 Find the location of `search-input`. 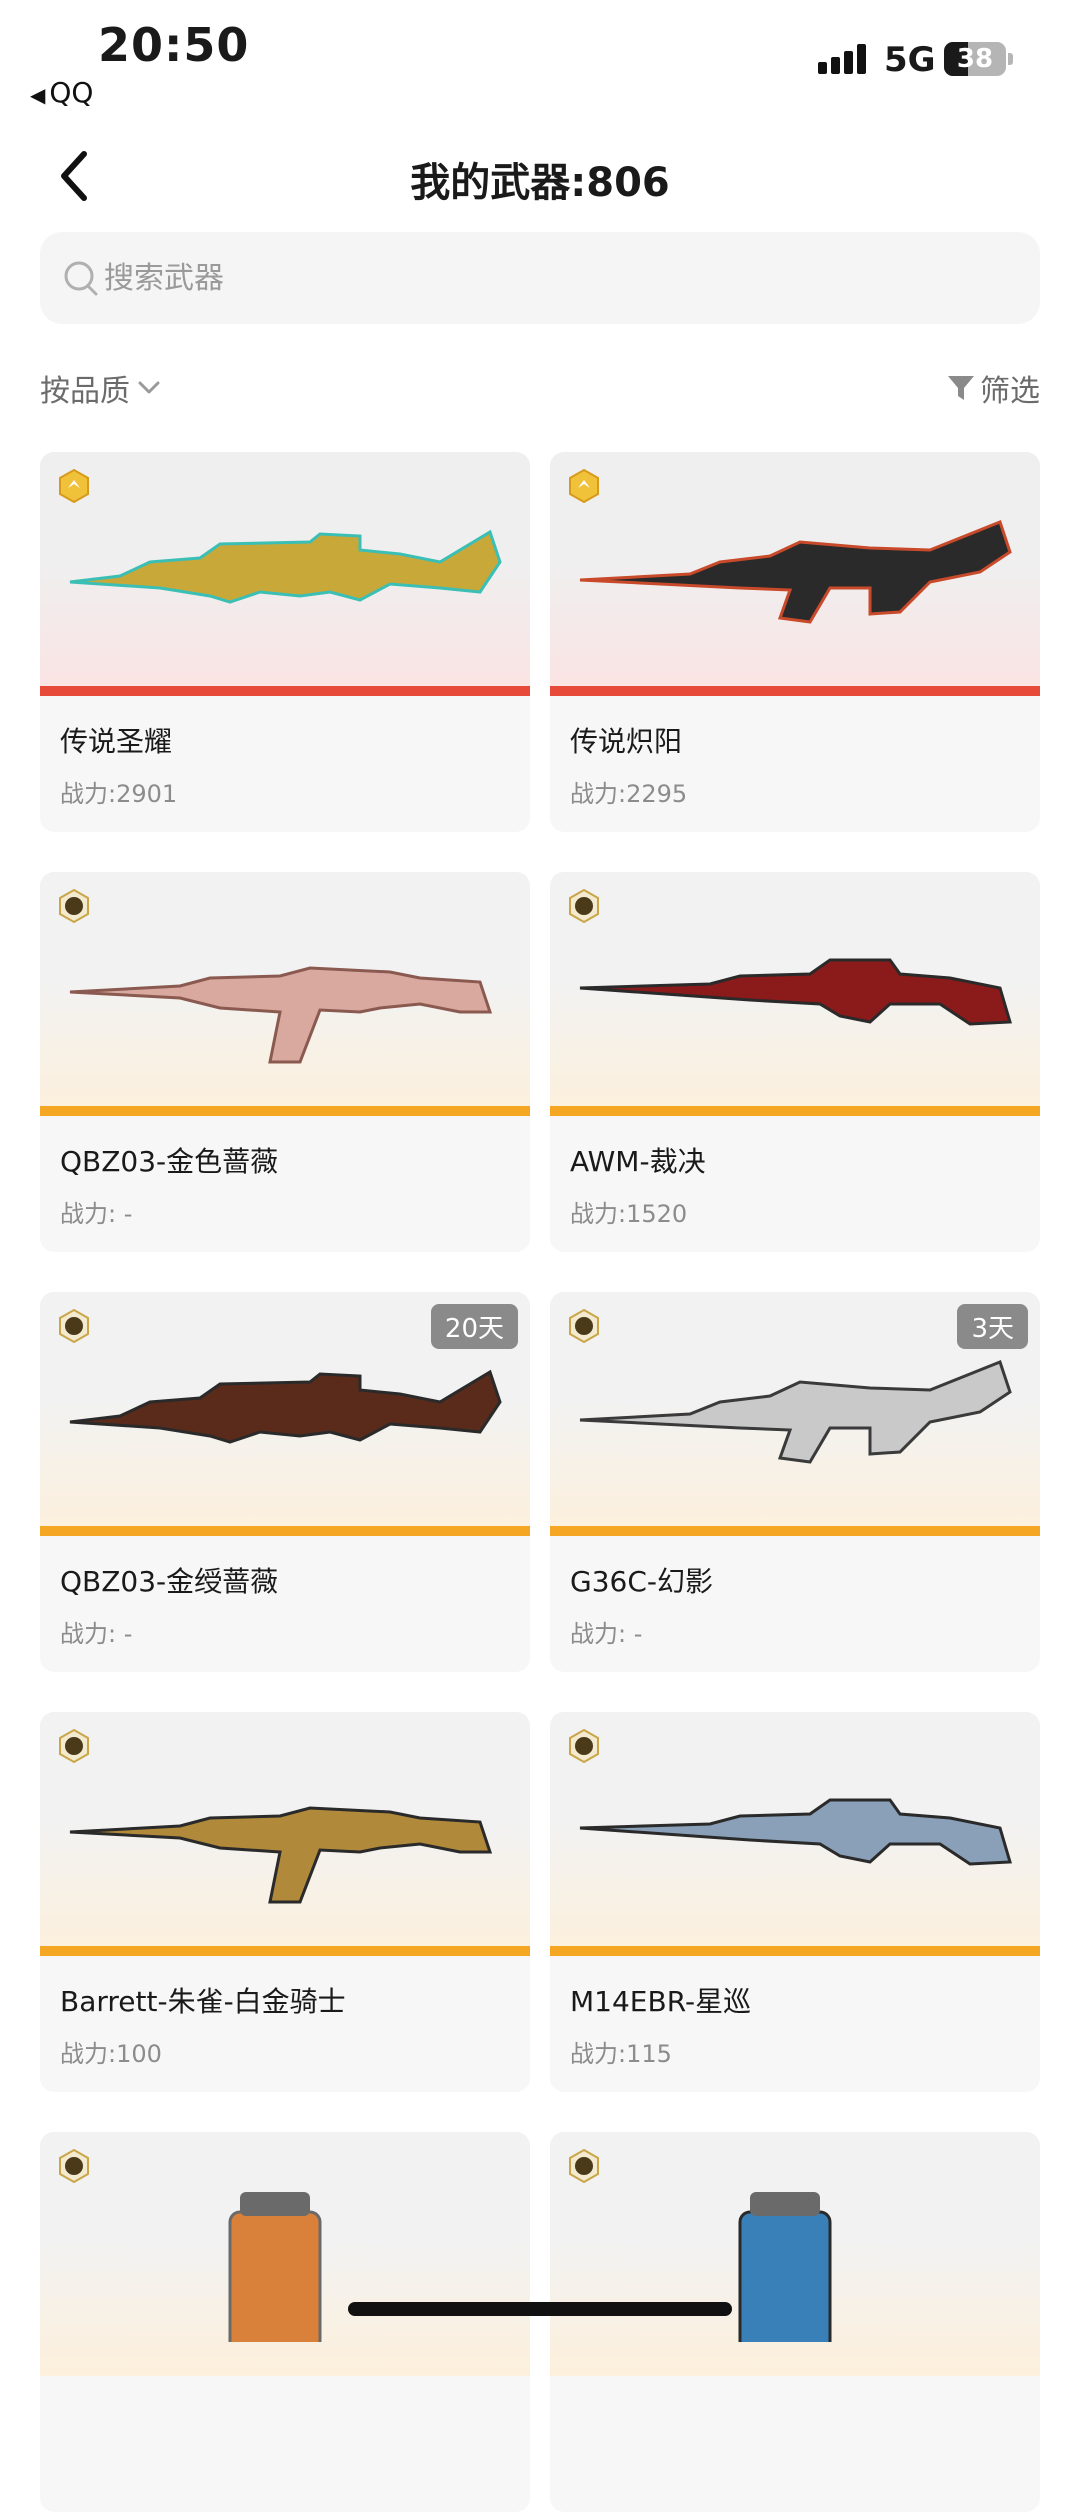

search-input is located at coordinates (554, 278).